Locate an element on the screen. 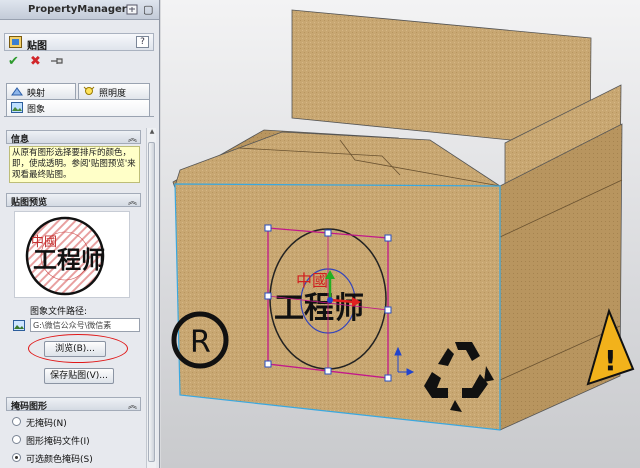 Image resolution: width=640 pixels, height=468 pixels. tab-mapping-label: 映射 is located at coordinates (36, 94).